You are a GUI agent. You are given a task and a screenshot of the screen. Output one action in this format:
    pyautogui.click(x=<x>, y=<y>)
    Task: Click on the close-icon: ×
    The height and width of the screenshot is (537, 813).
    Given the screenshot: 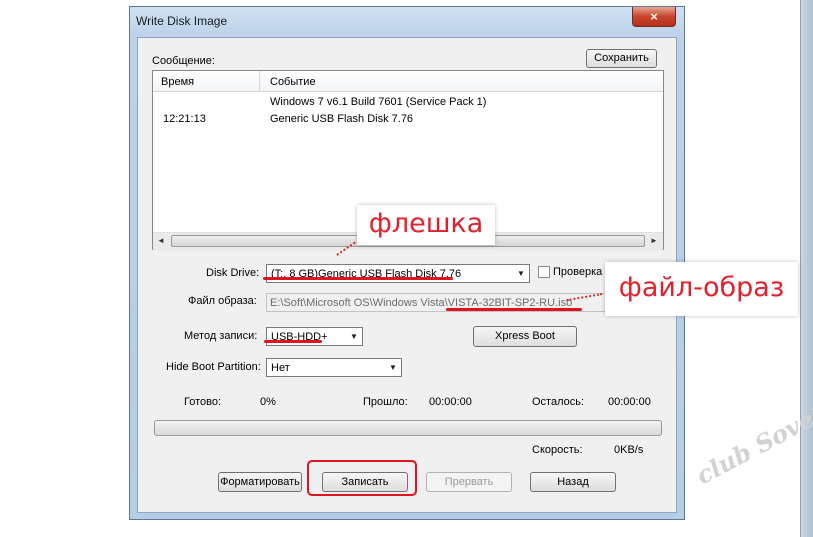 What is the action you would take?
    pyautogui.click(x=654, y=16)
    